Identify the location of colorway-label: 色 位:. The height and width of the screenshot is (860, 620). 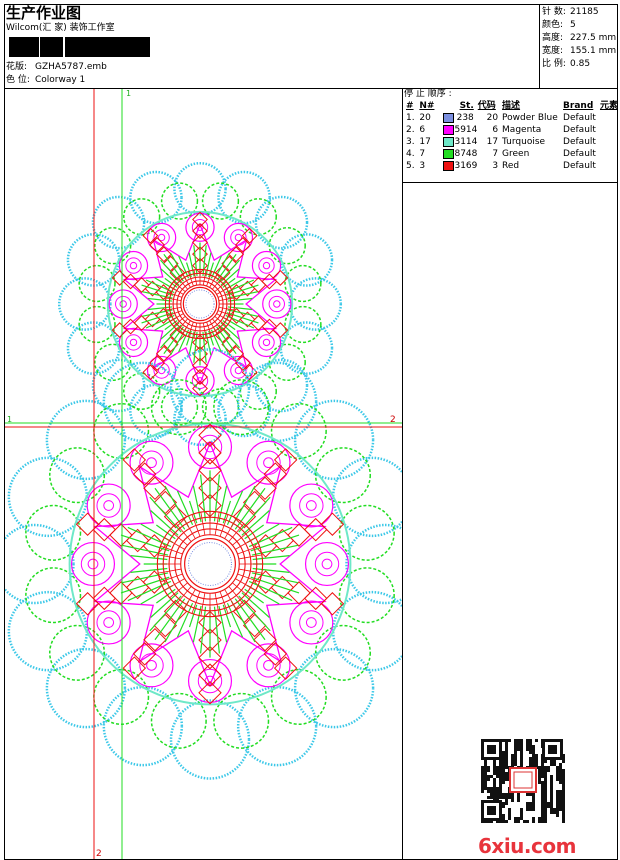
(18, 80).